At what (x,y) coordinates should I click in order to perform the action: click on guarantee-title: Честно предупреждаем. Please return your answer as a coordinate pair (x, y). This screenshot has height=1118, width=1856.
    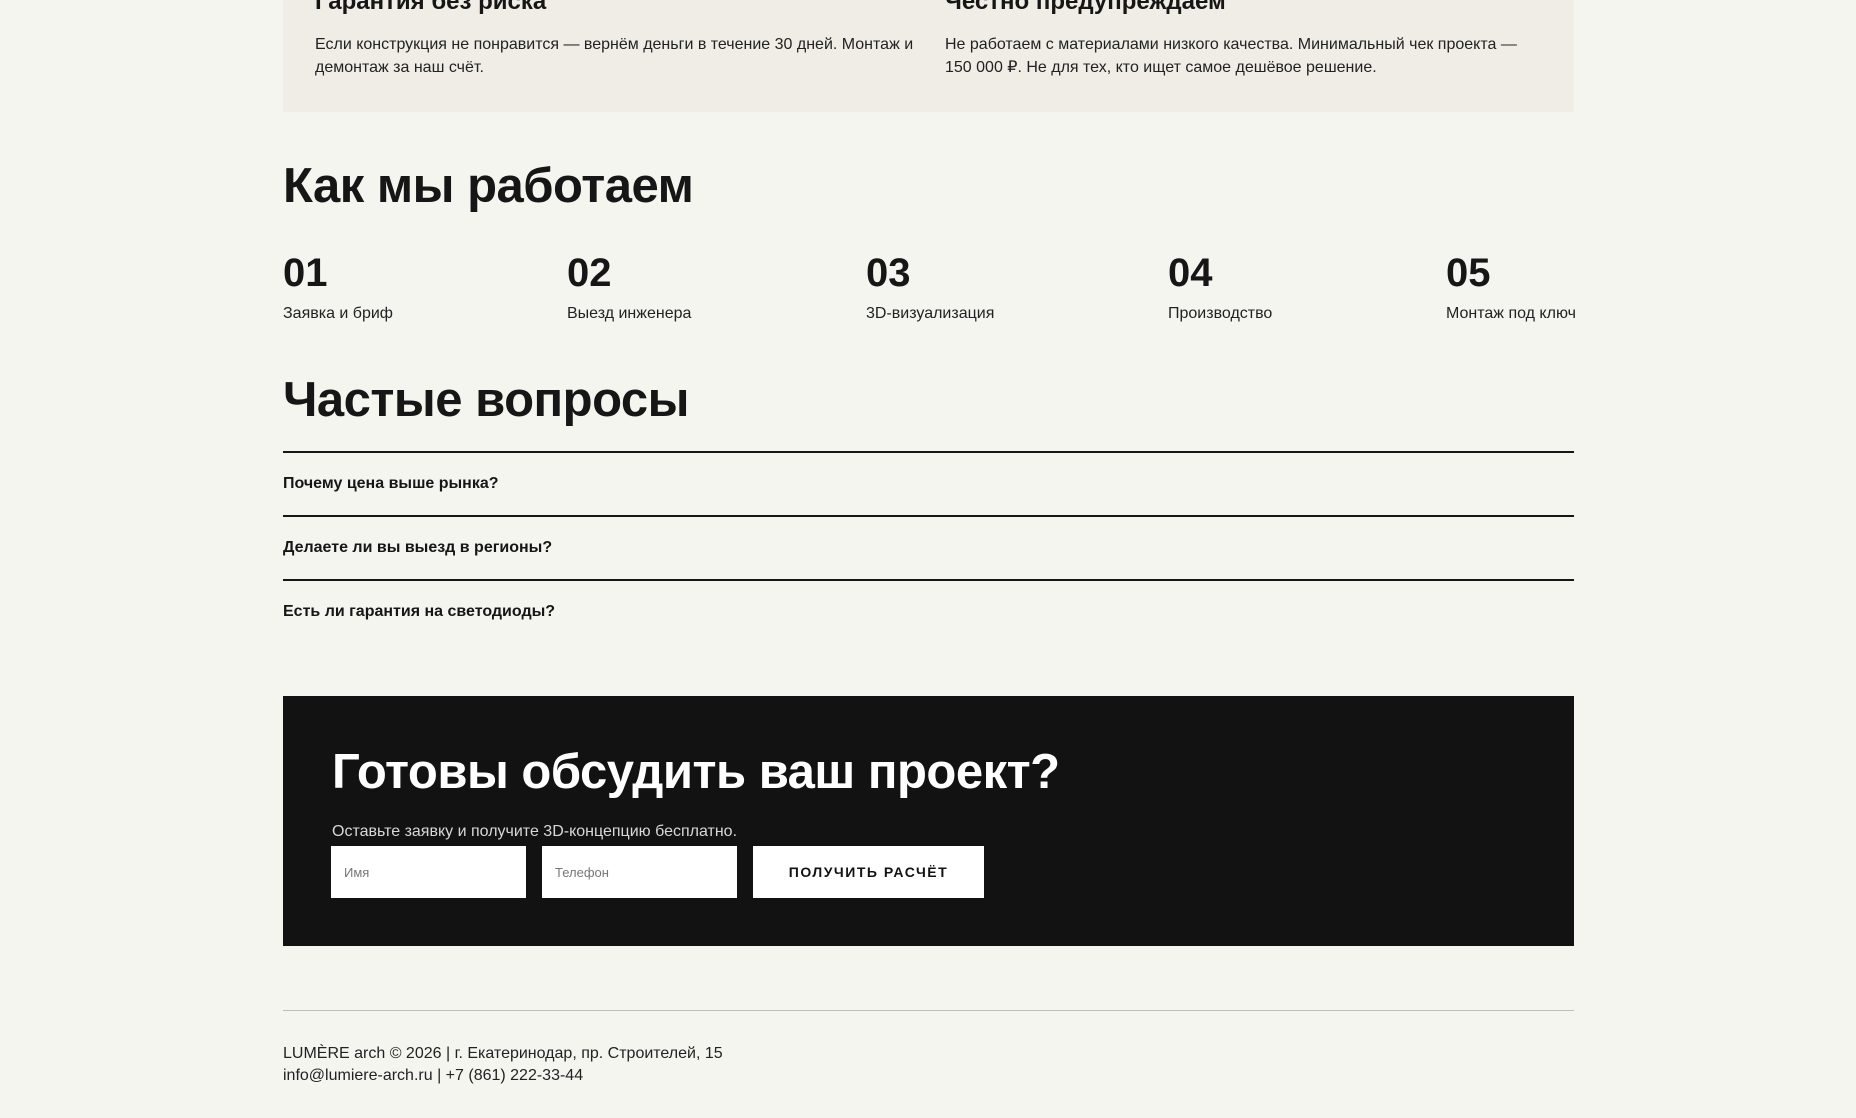
    Looking at the image, I should click on (1085, 7).